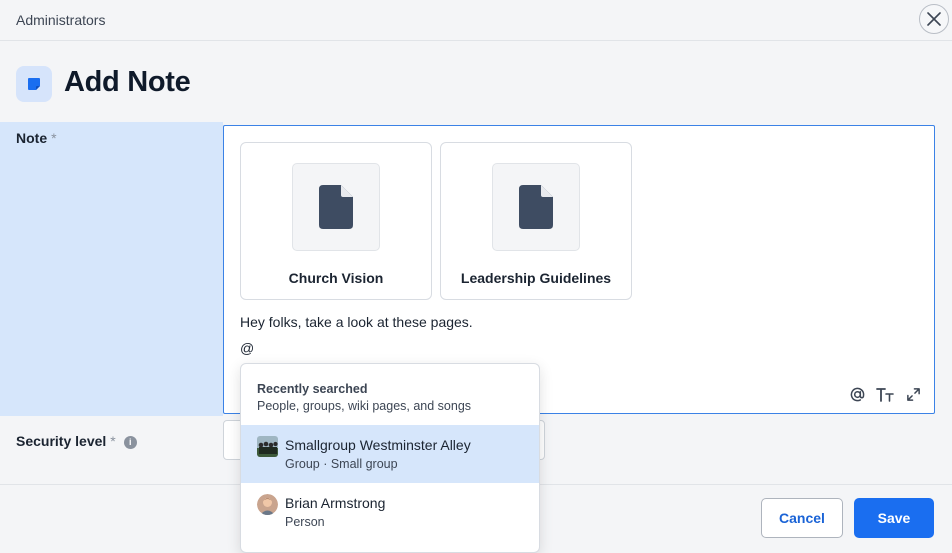  Describe the element at coordinates (476, 20) in the screenshot. I see `top-bar: Administrators` at that location.